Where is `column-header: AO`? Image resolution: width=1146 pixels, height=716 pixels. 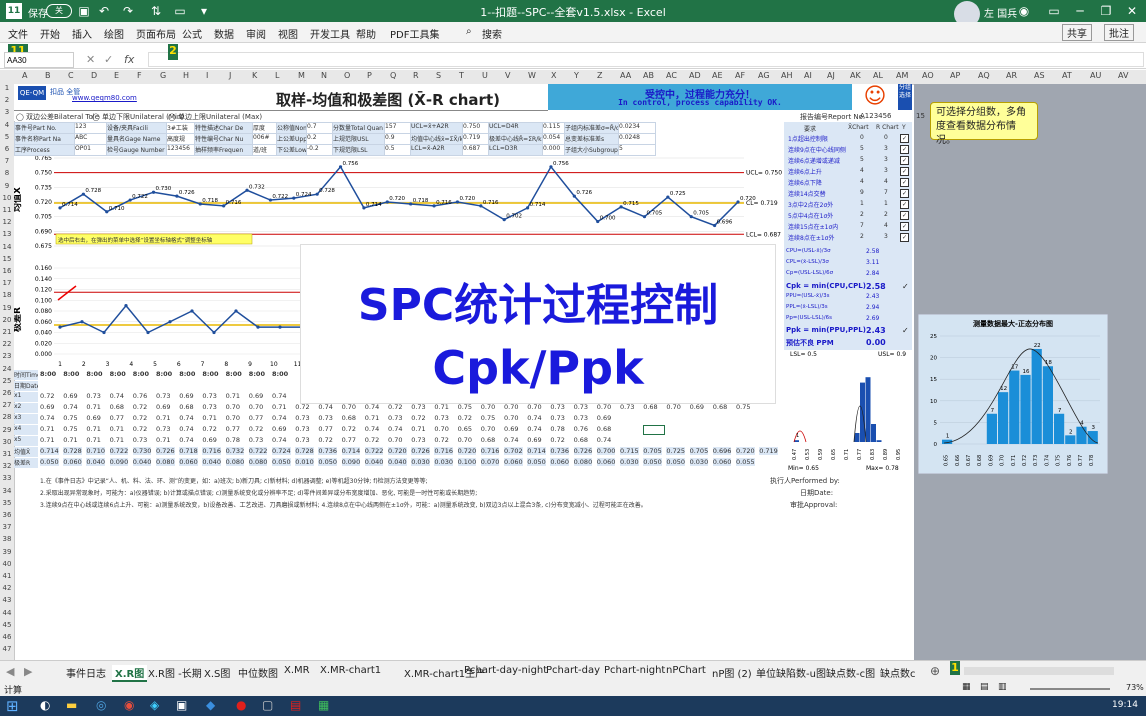
column-header: AO is located at coordinates (928, 75).